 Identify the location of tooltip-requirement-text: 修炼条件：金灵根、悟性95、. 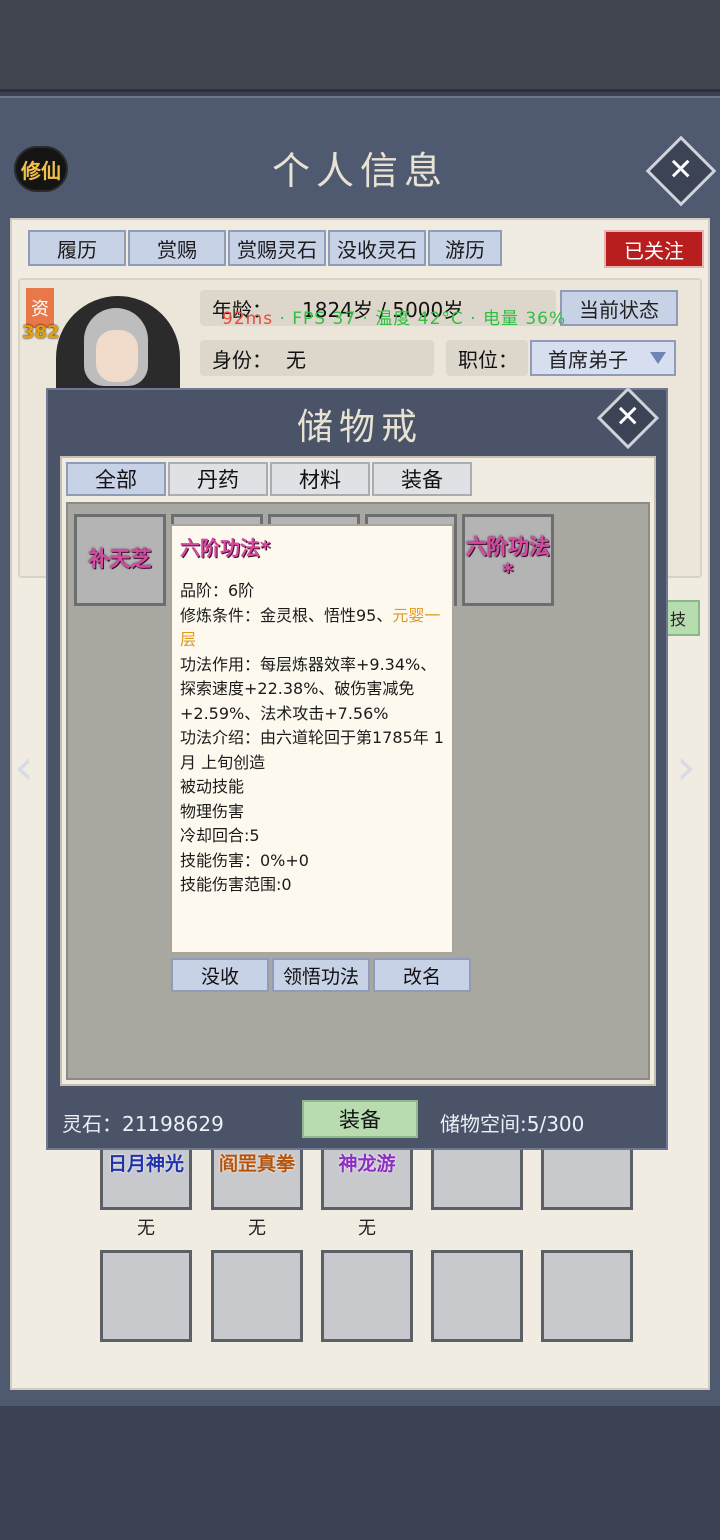
(286, 615).